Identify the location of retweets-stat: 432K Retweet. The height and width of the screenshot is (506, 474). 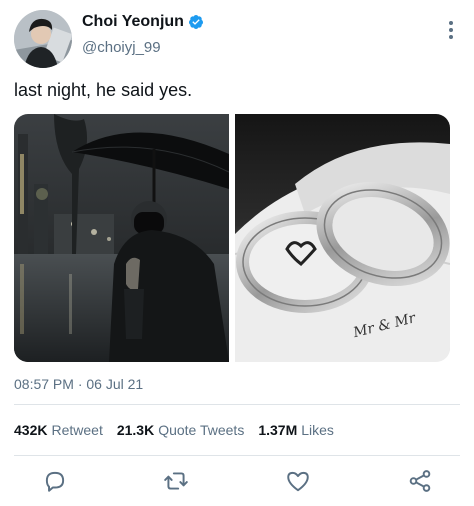
(58, 430).